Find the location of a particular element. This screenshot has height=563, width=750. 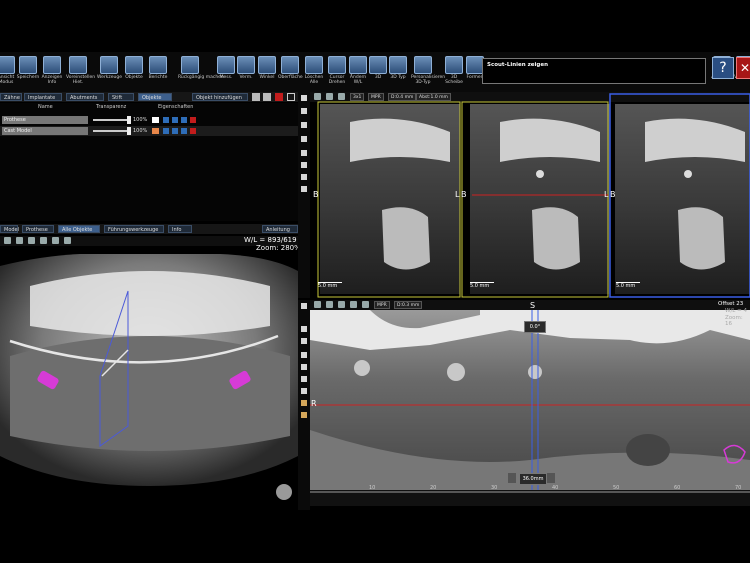

toolbar-button-label: Anzeigen Info is located at coordinates (52, 80).